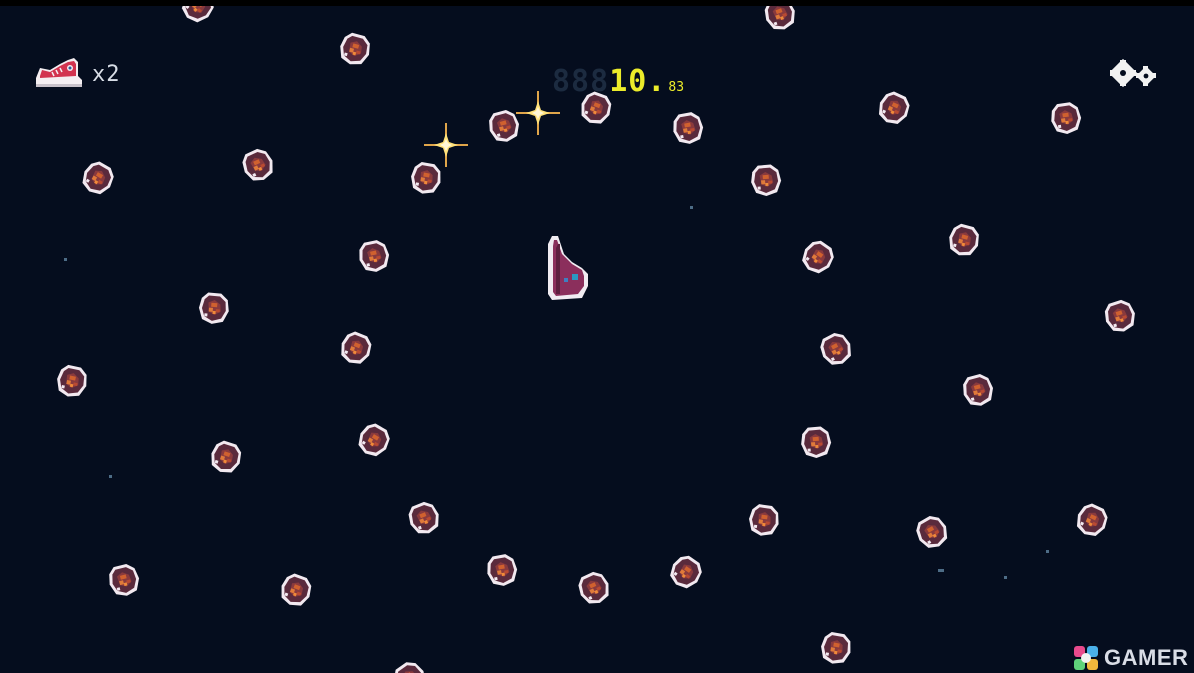 The width and height of the screenshot is (1194, 673). I want to click on player-sneaker-ship, so click(568, 268).